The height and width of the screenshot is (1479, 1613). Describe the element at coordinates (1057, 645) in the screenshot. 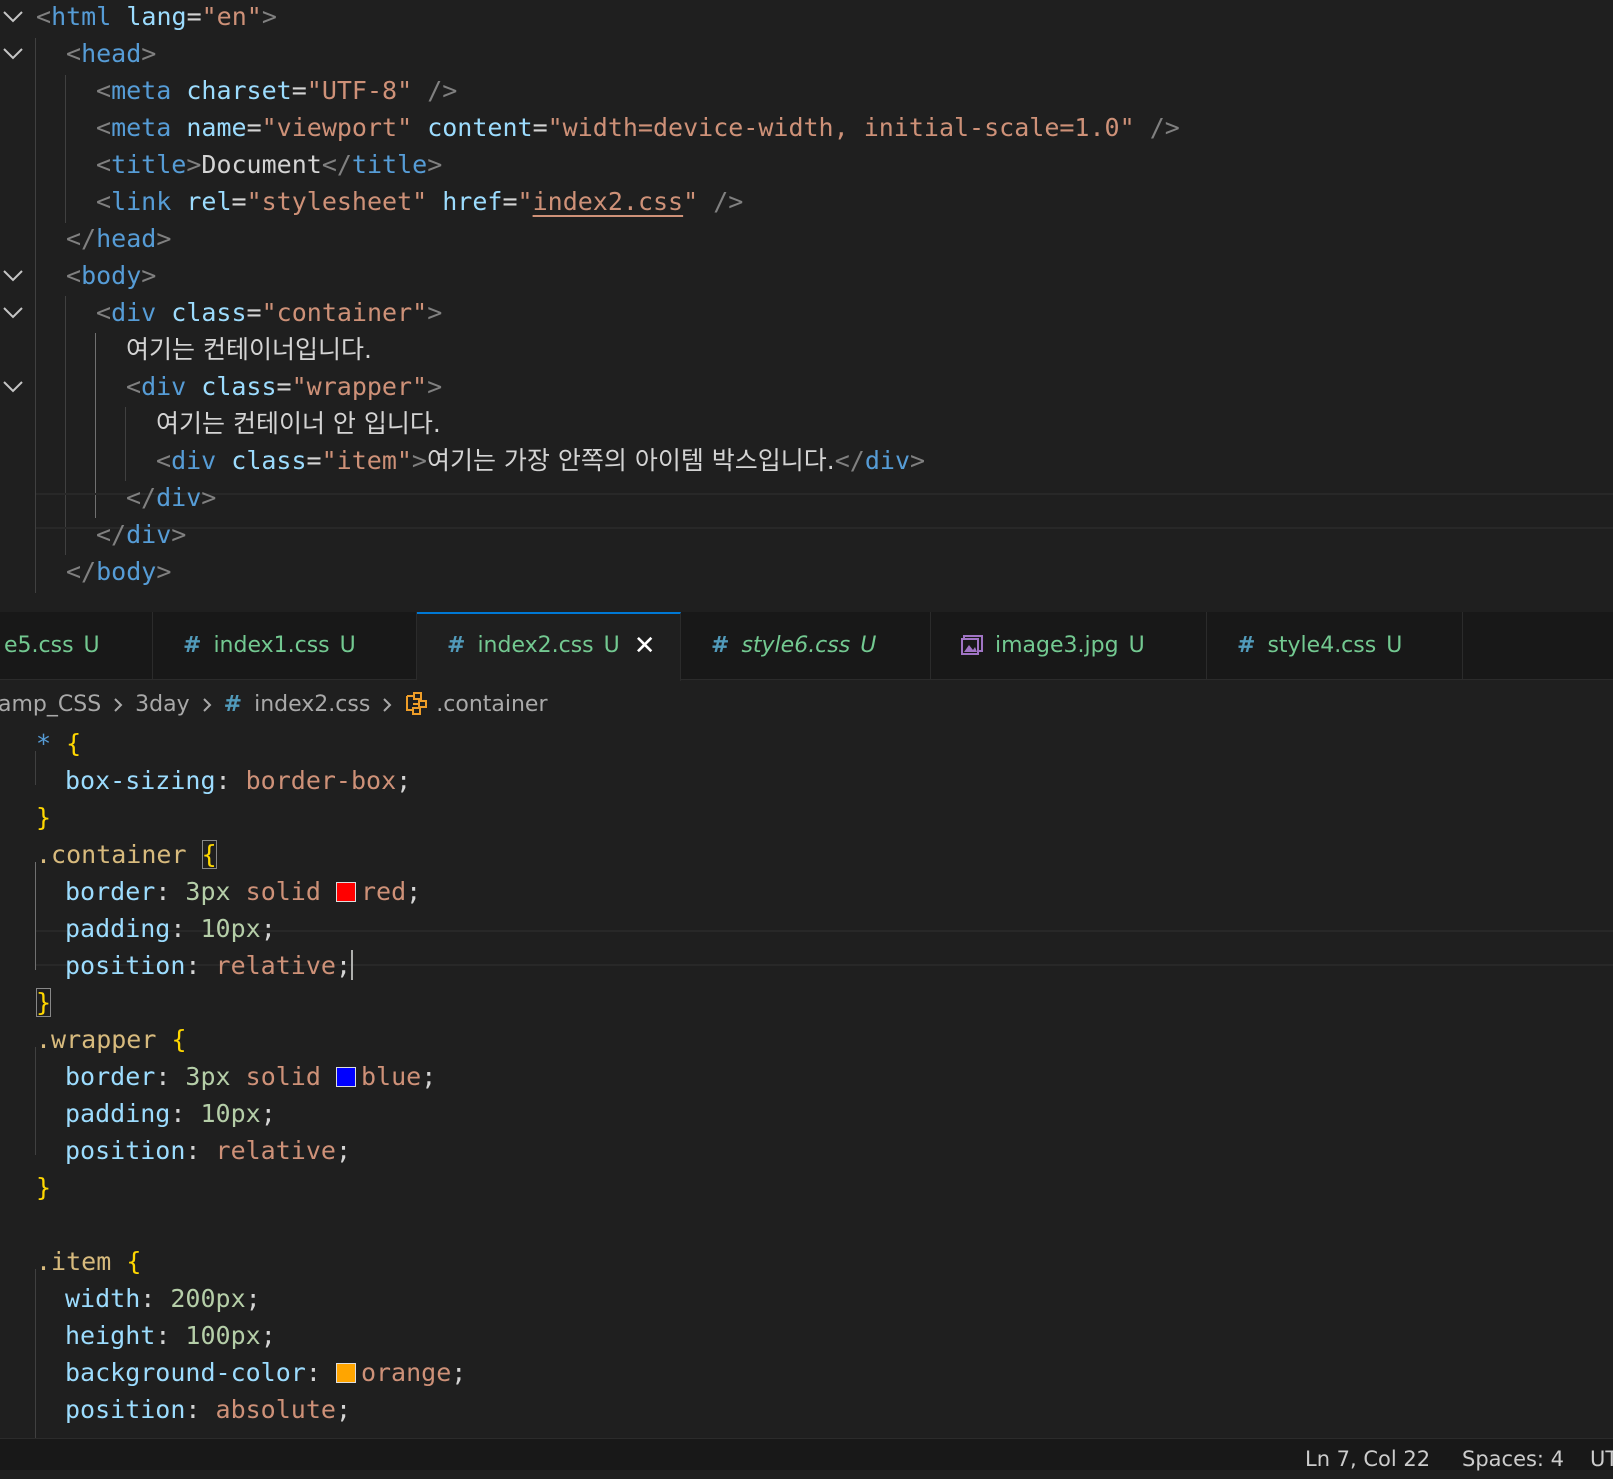

I see `tab-label: image3.jpg` at that location.